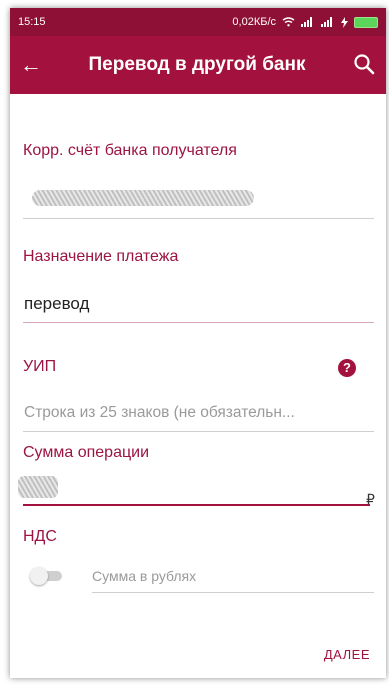 The height and width of the screenshot is (690, 389). What do you see at coordinates (40, 536) in the screenshot?
I see `vat-label: НДС` at bounding box center [40, 536].